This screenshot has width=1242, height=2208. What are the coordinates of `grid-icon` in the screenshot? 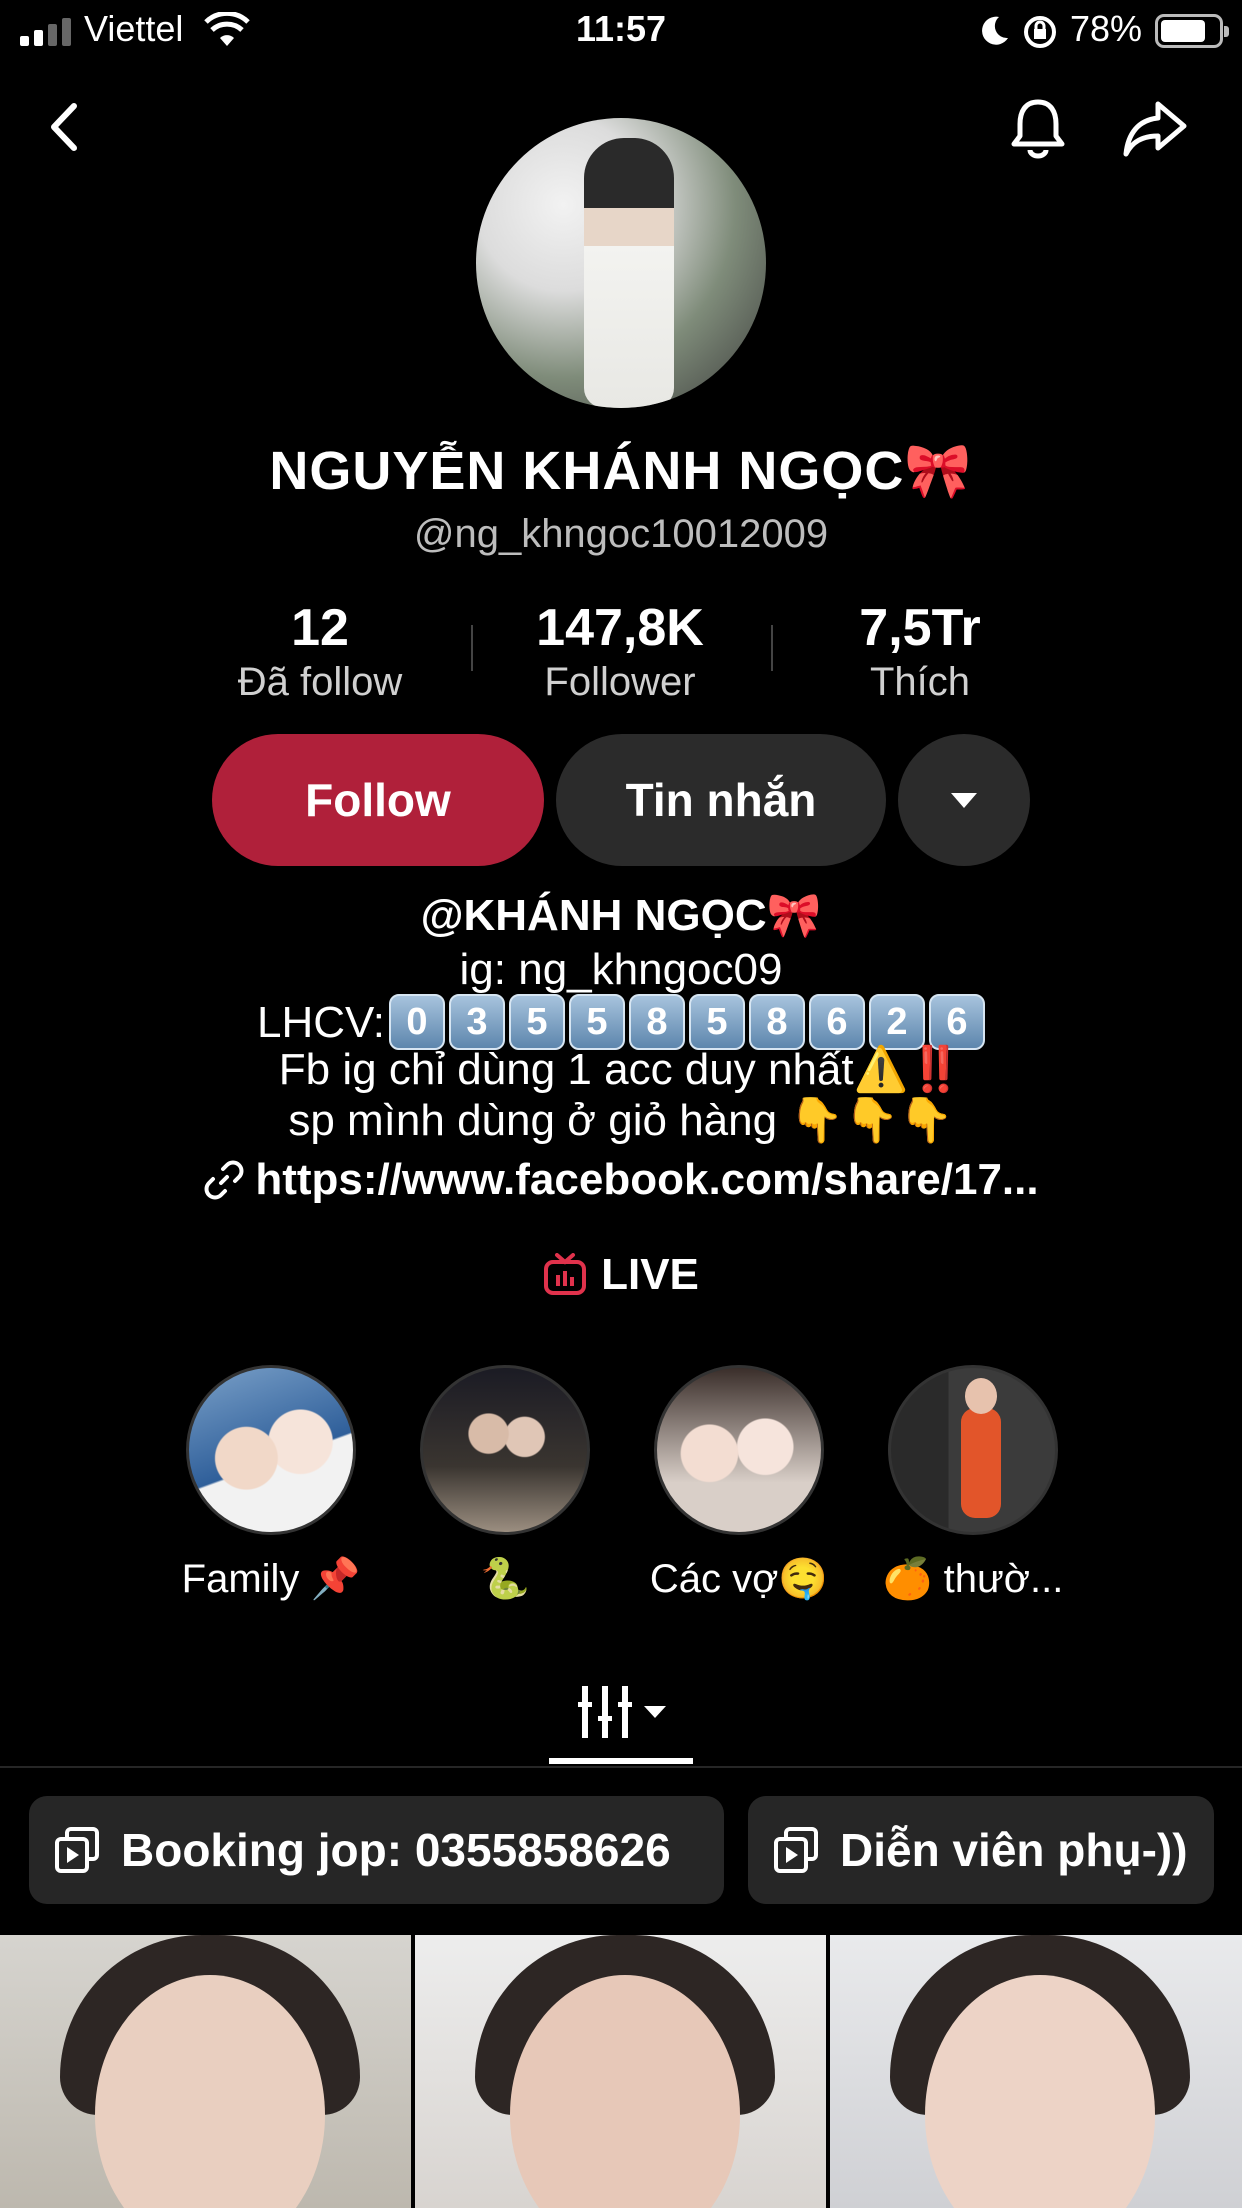 It's located at (605, 1712).